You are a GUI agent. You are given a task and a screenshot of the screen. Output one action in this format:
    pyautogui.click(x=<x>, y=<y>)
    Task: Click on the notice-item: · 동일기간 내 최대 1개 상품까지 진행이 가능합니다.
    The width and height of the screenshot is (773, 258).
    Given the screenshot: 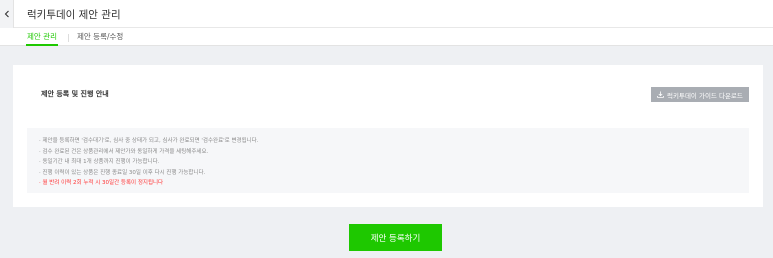 What is the action you would take?
    pyautogui.click(x=99, y=162)
    